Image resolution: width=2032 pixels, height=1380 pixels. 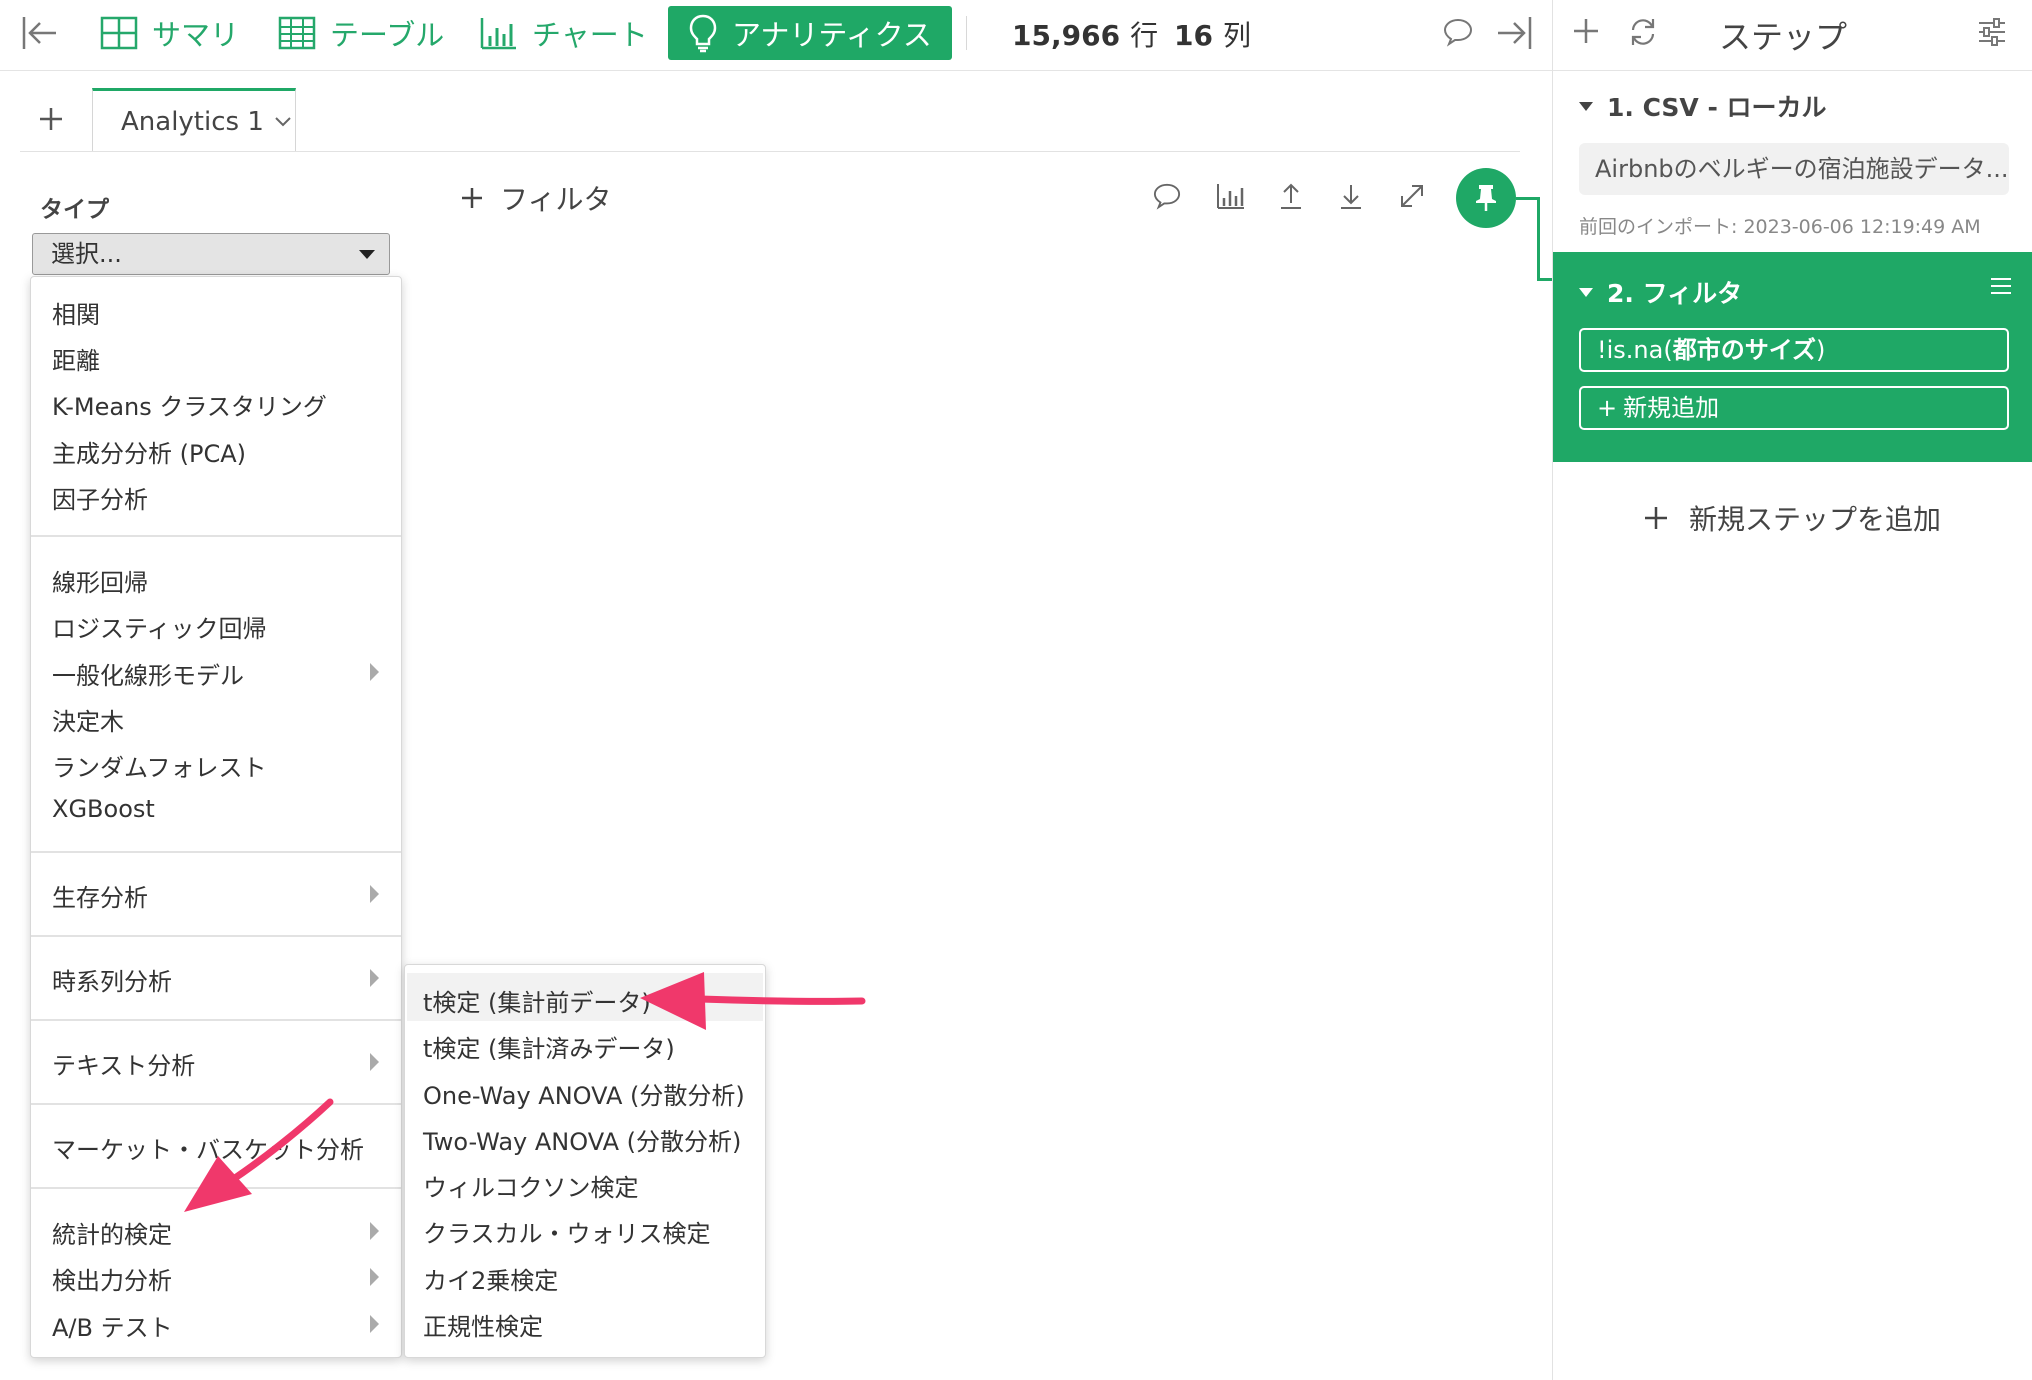 What do you see at coordinates (1351, 198) in the screenshot?
I see `download-icon` at bounding box center [1351, 198].